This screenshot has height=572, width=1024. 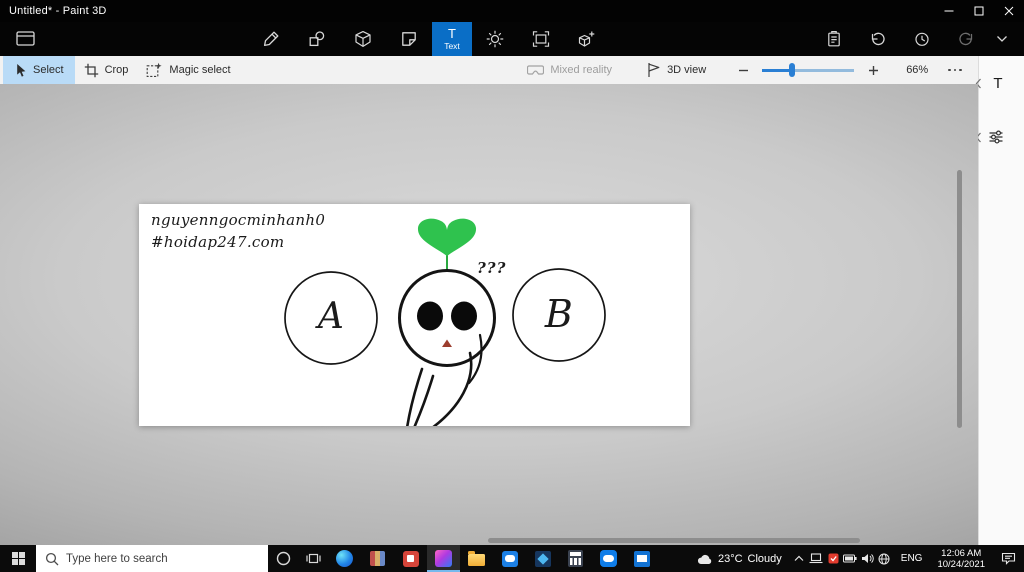 I want to click on canvas-tool-button, so click(x=541, y=39).